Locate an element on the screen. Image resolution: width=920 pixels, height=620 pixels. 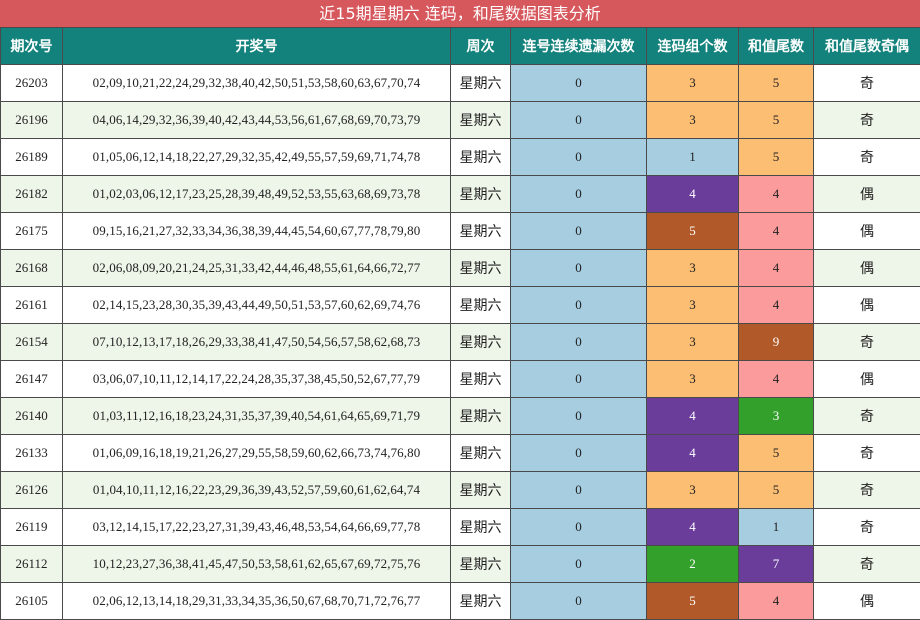
group-count-cell: 2 is located at coordinates (692, 564).